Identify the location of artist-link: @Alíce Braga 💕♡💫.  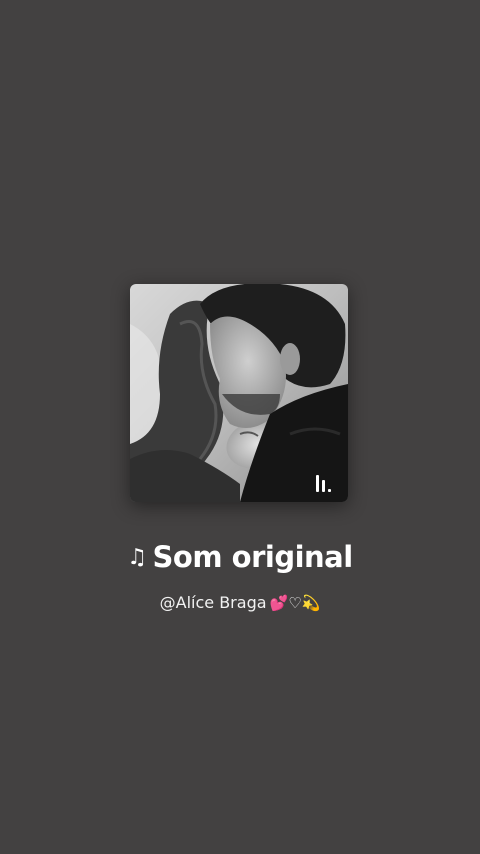
(240, 602).